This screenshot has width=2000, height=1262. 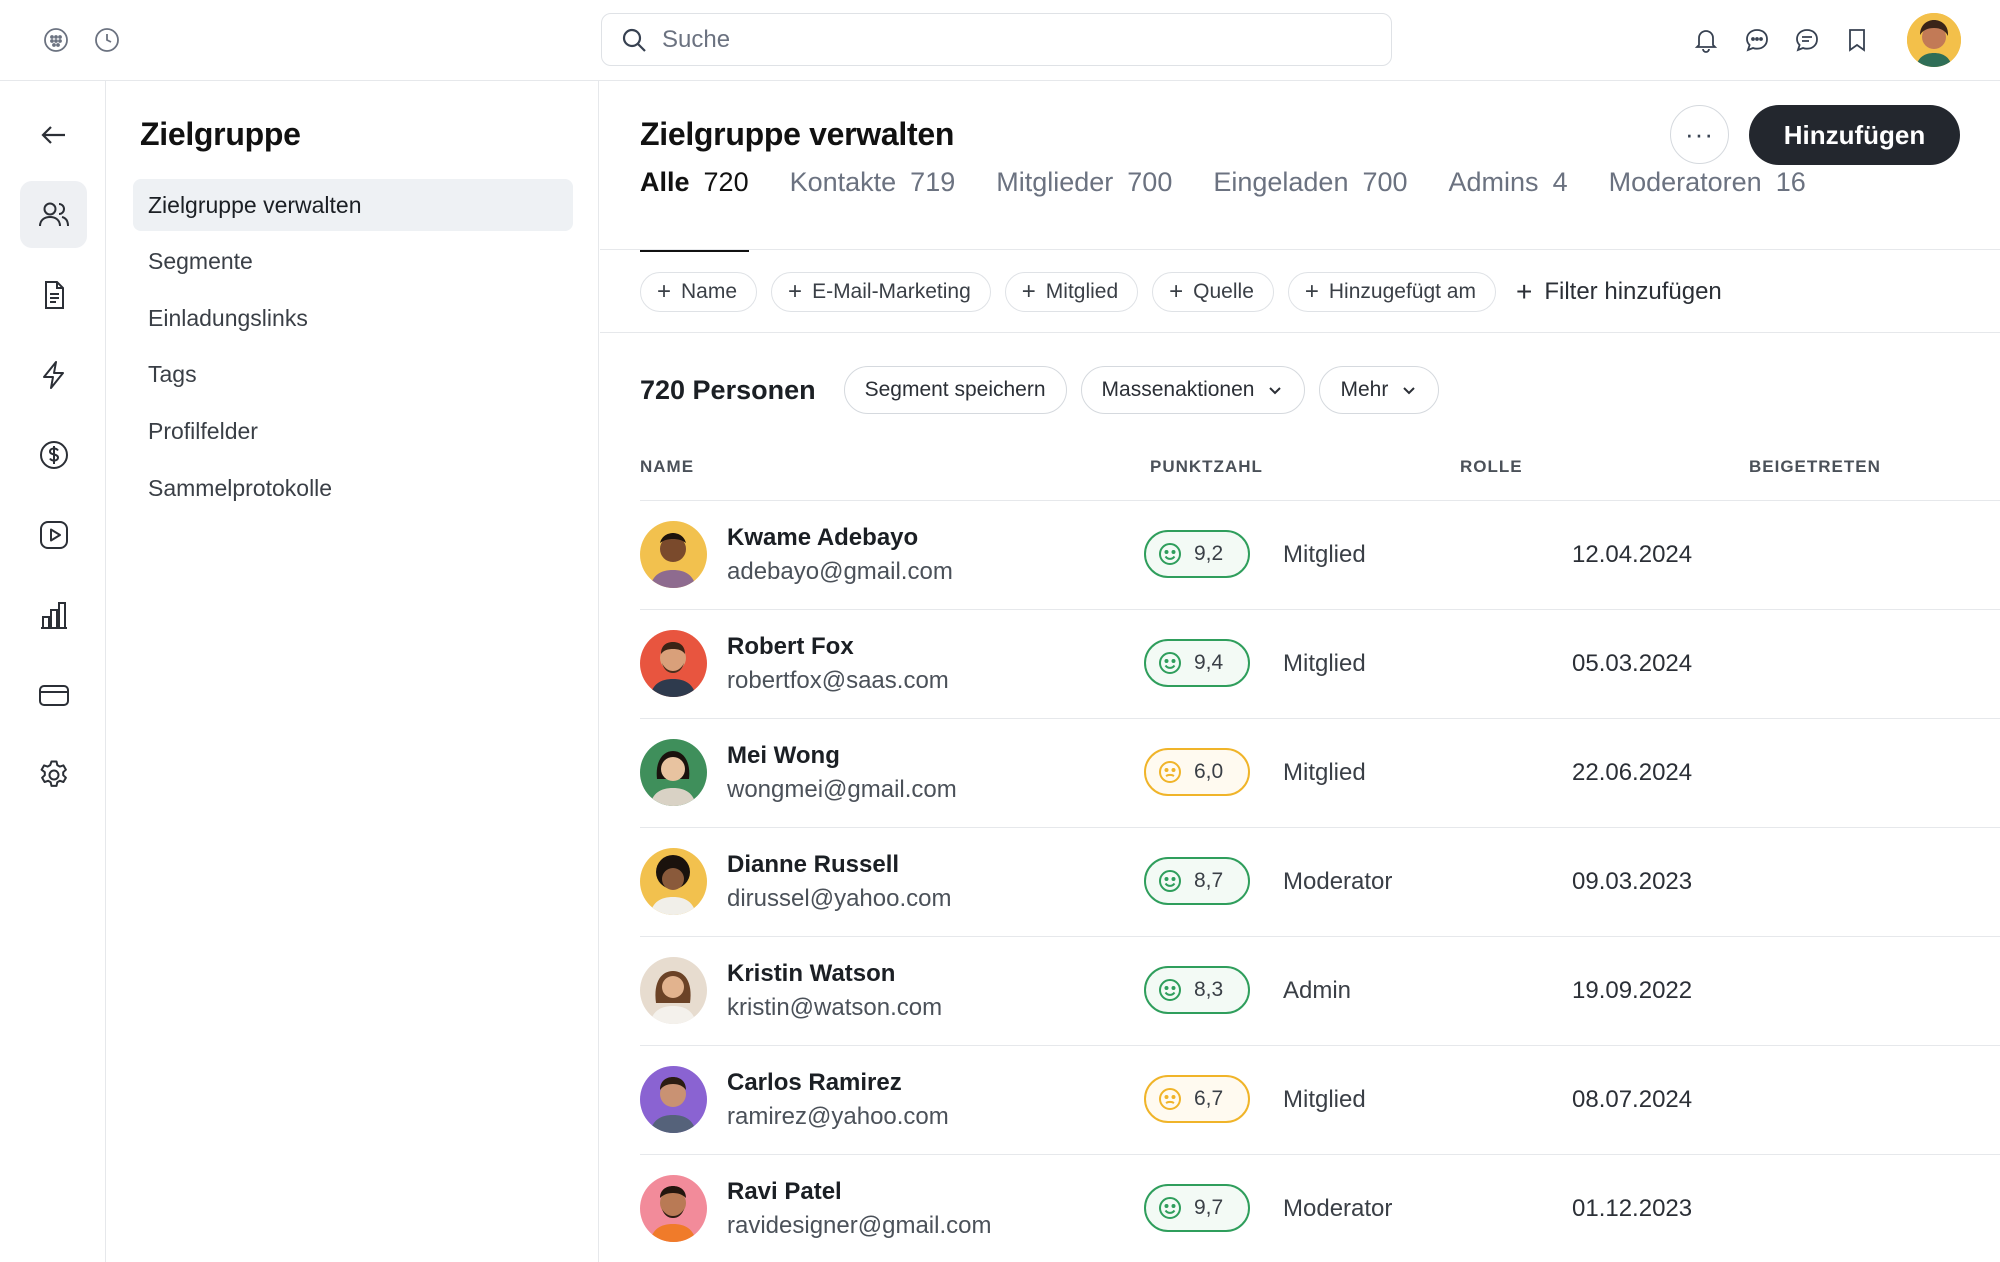 I want to click on tab-count: 16, so click(x=1790, y=182).